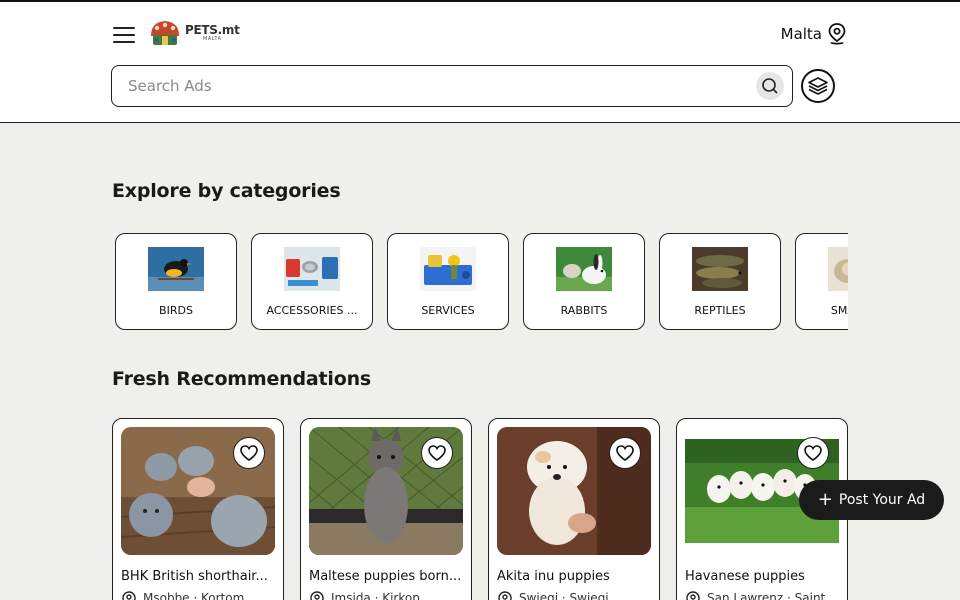 Image resolution: width=960 pixels, height=600 pixels. I want to click on logo-text: PETS.mt, so click(212, 30).